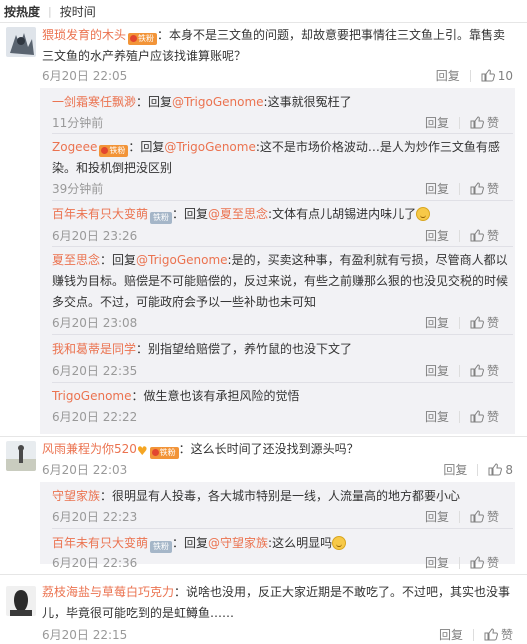  Describe the element at coordinates (85, 470) in the screenshot. I see `comment-time: 6月20日 22:03` at that location.